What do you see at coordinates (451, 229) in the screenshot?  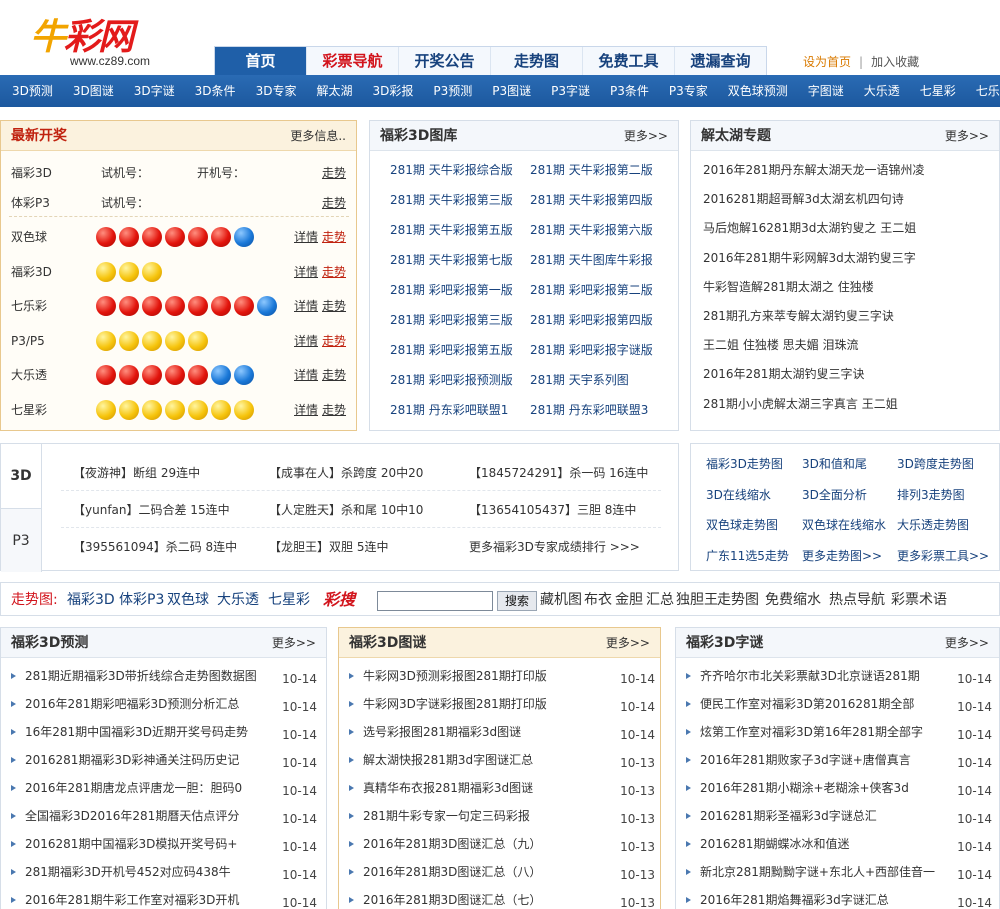 I see `gallery-link: 281期 天牛彩报第五版` at bounding box center [451, 229].